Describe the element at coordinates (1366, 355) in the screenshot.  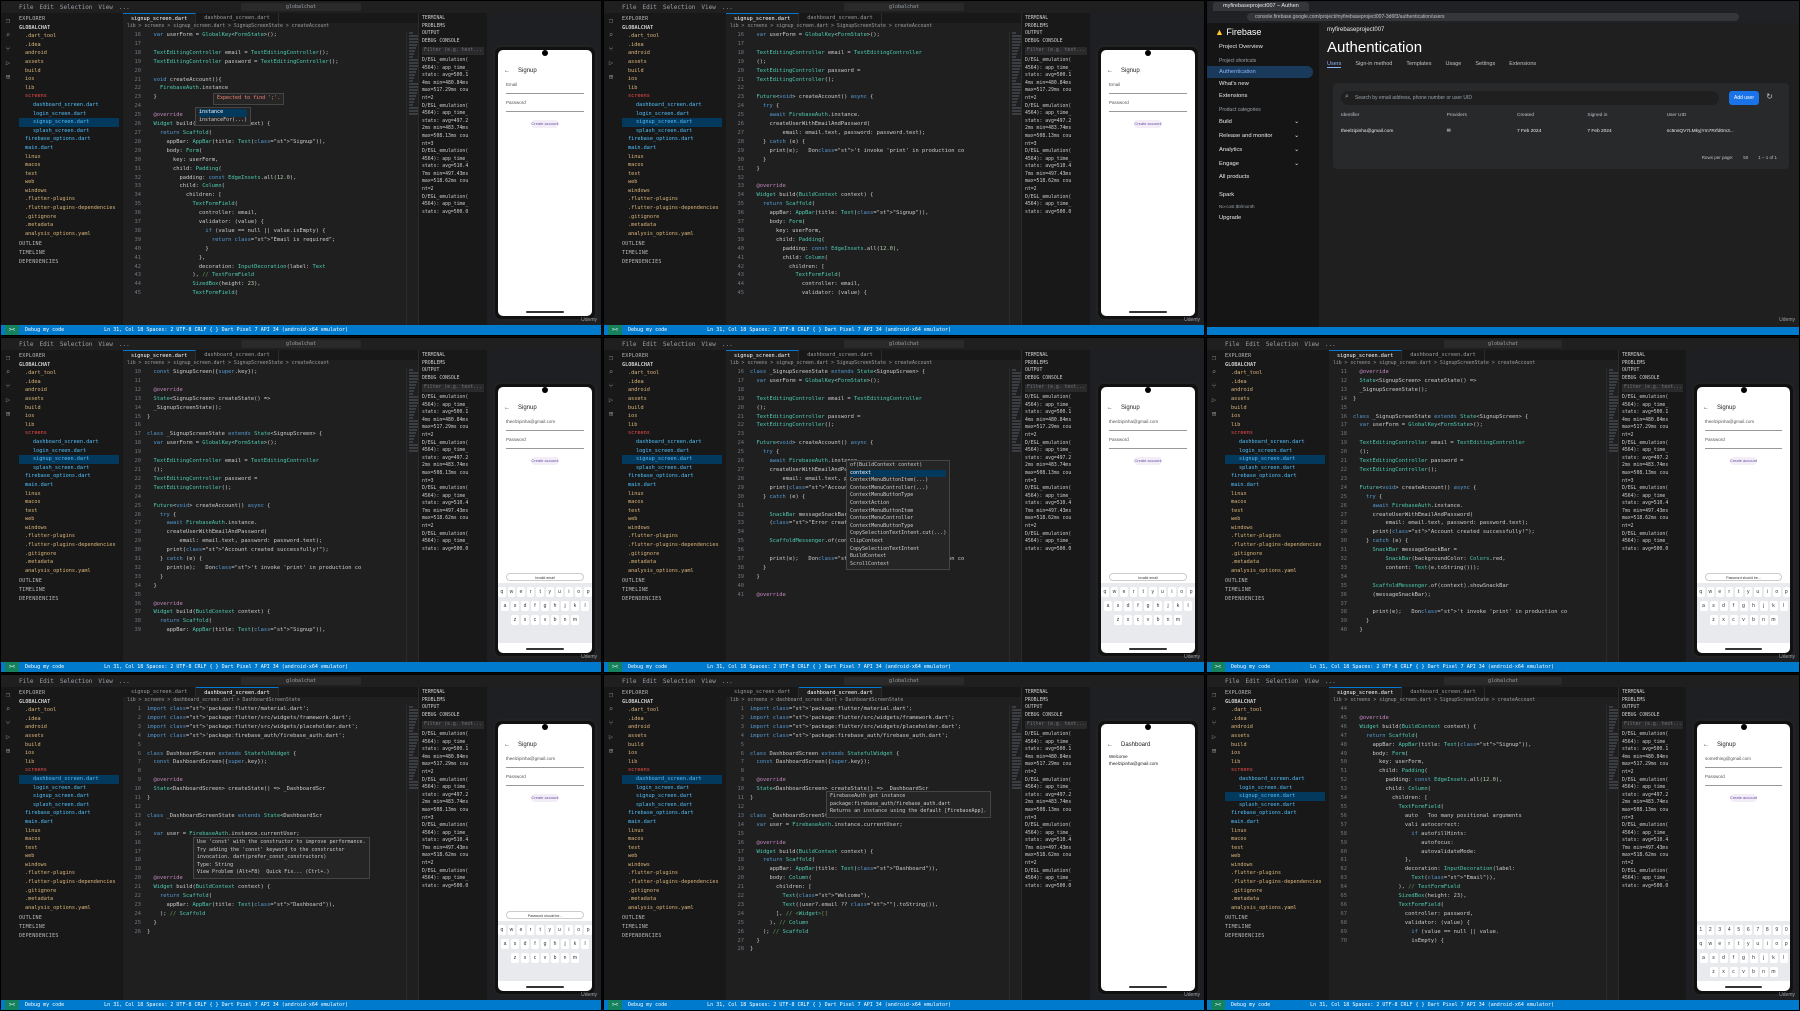
I see `editor-tab: signup_screen.dart` at that location.